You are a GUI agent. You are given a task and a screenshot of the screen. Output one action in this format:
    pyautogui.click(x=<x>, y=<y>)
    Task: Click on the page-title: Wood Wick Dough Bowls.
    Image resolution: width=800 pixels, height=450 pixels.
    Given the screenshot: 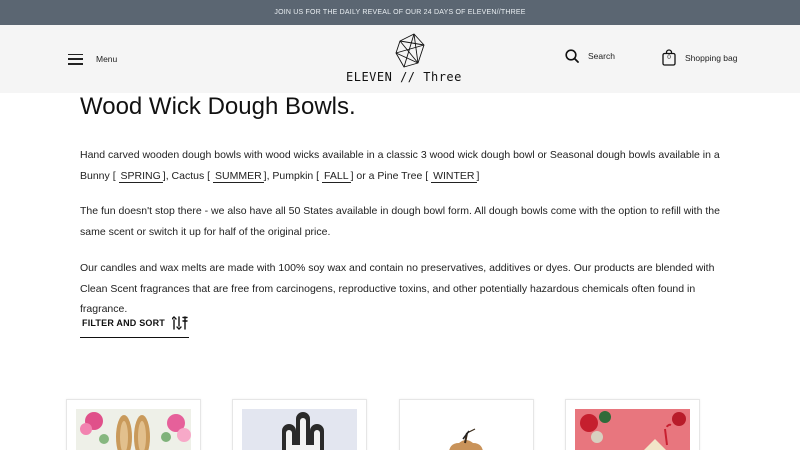 What is the action you would take?
    pyautogui.click(x=218, y=106)
    